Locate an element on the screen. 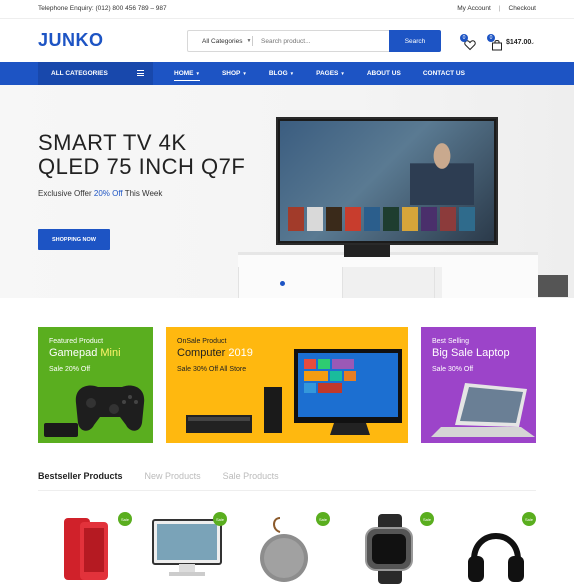 The image size is (574, 584). headphones-icon is located at coordinates (496, 557).